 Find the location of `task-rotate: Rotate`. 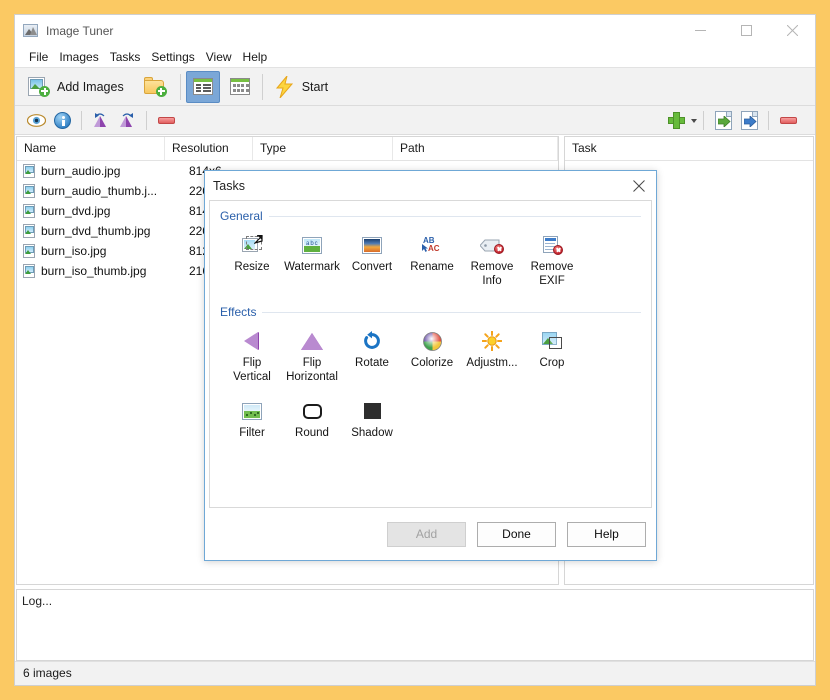

task-rotate: Rotate is located at coordinates (372, 356).